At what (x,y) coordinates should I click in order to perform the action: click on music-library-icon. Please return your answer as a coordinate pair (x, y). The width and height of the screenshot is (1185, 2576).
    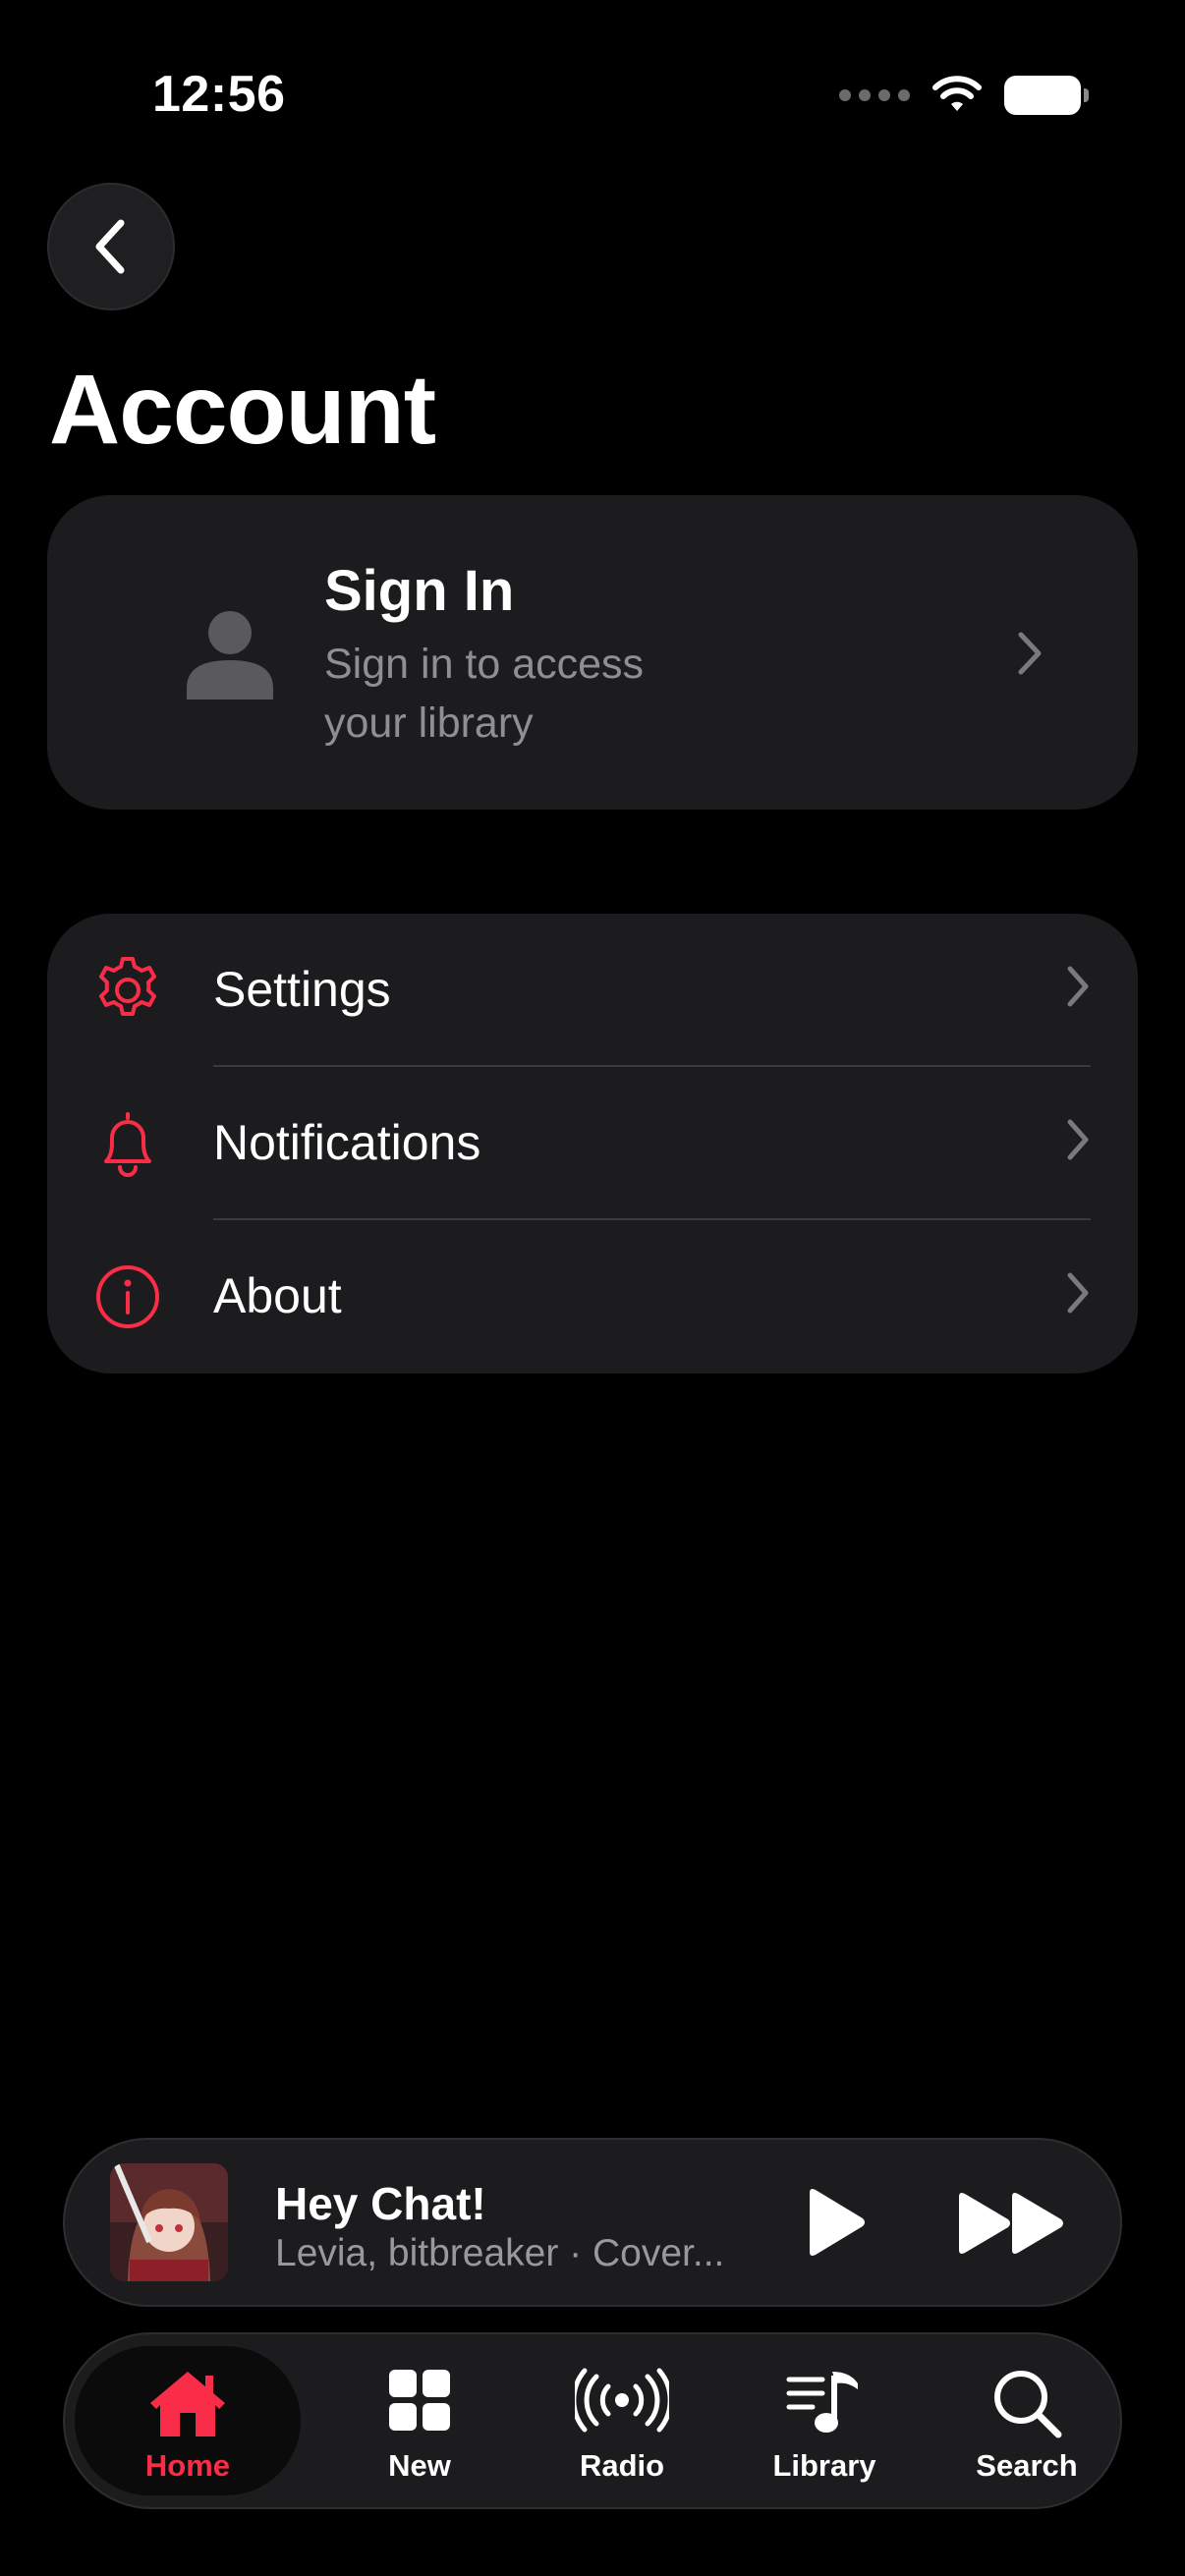
    Looking at the image, I should click on (822, 2402).